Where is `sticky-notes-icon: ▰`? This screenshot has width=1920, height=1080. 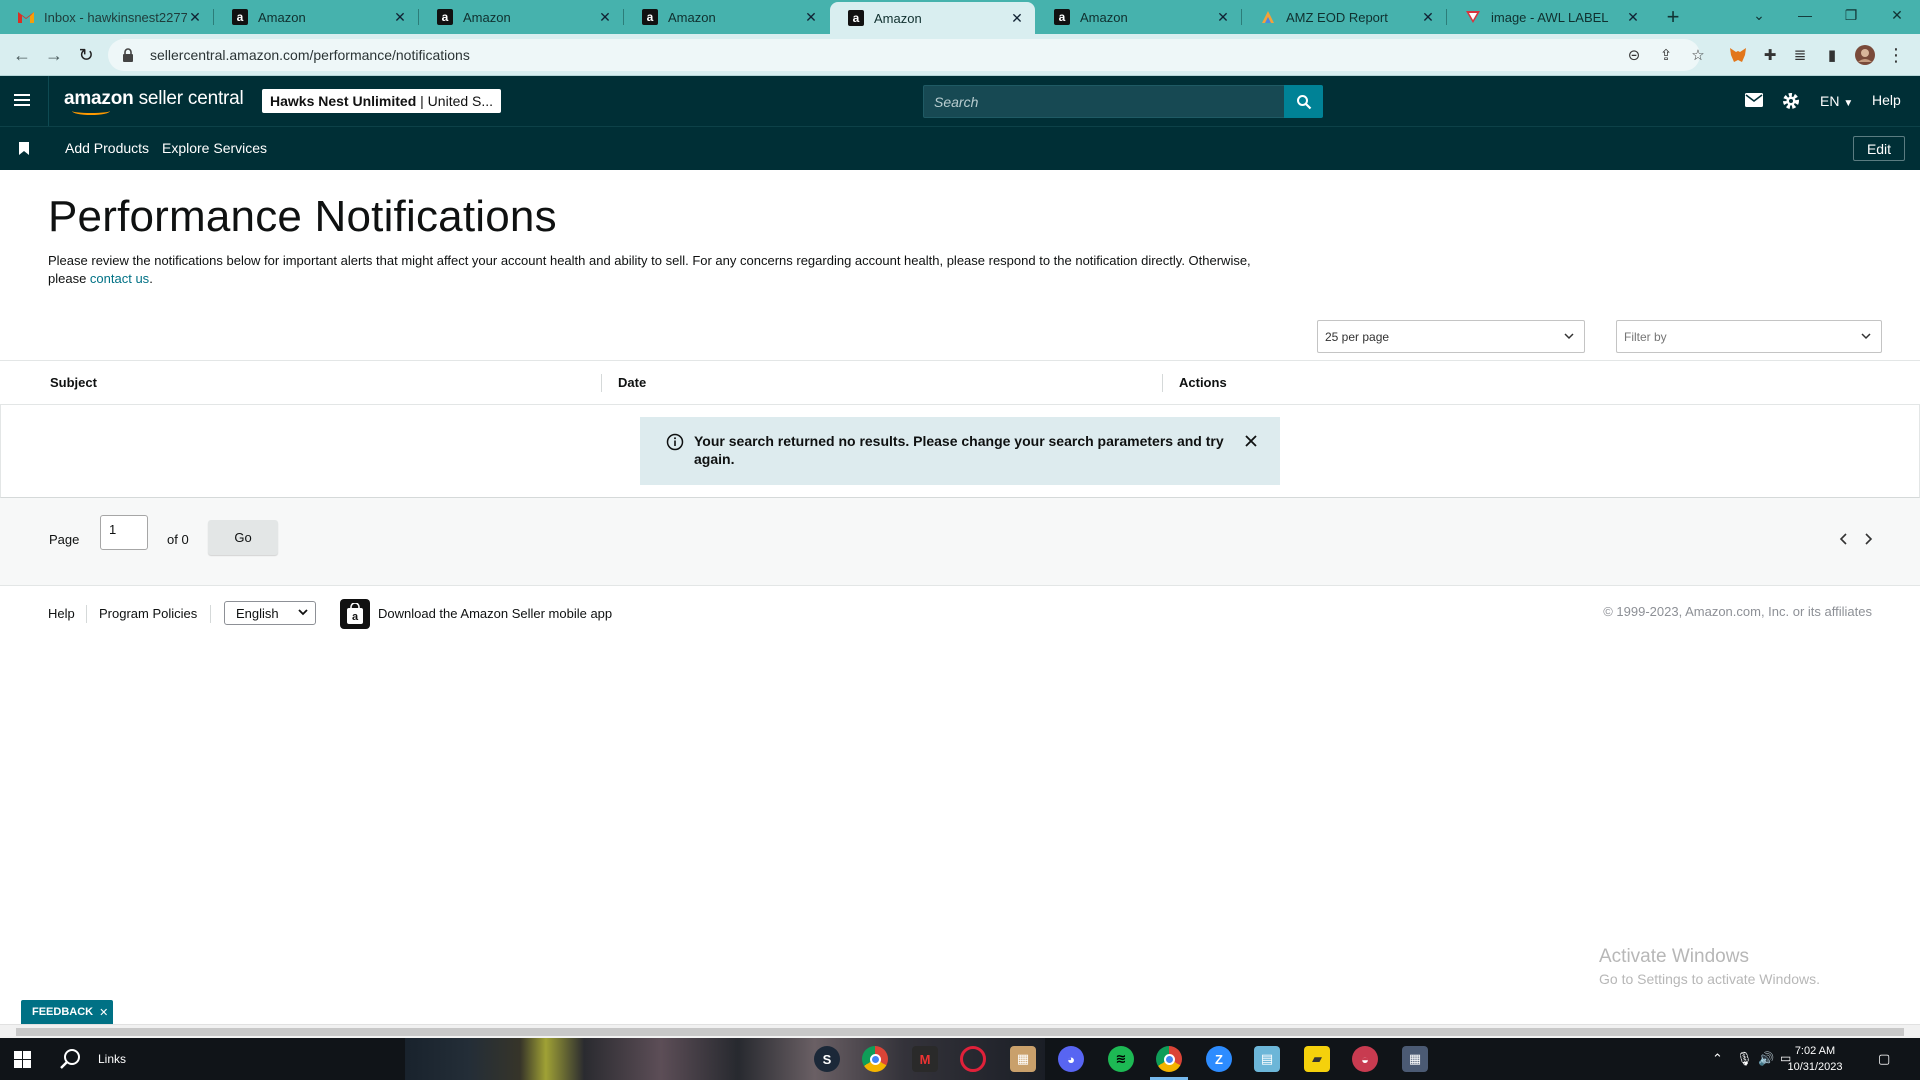 sticky-notes-icon: ▰ is located at coordinates (1317, 1059).